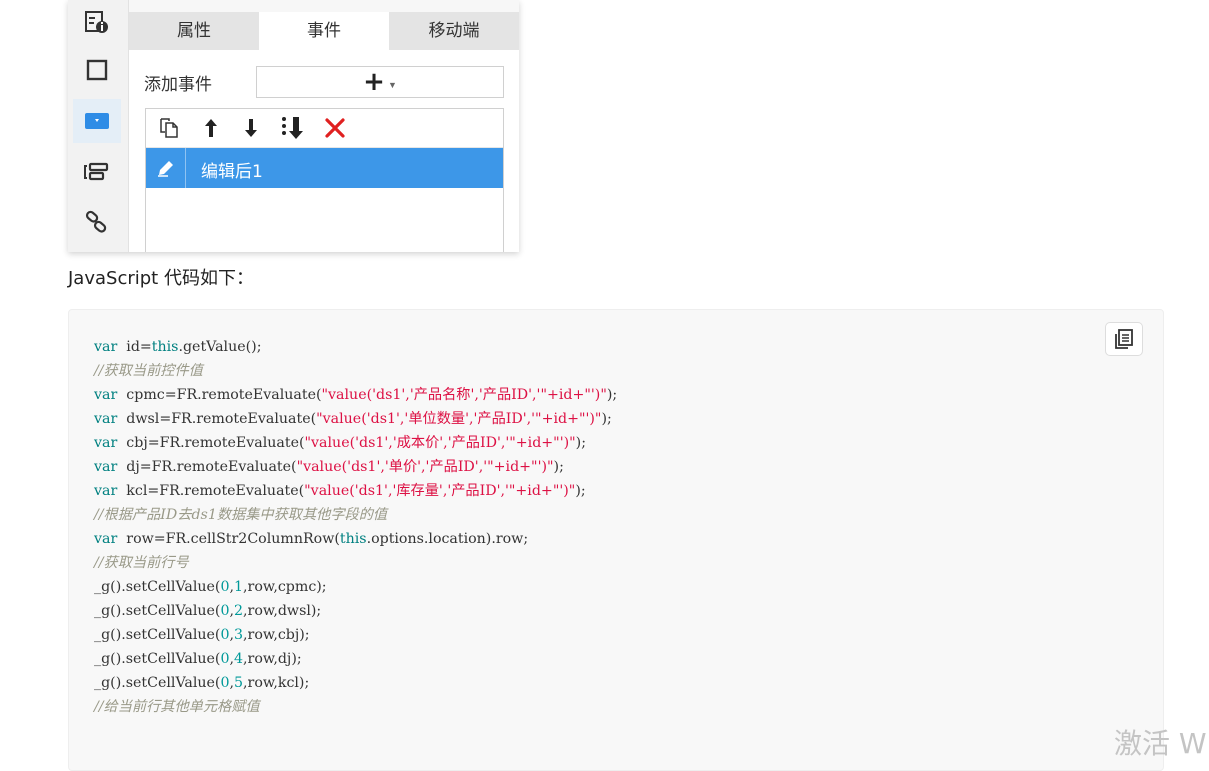  Describe the element at coordinates (239, 587) in the screenshot. I see `code-token: 1` at that location.